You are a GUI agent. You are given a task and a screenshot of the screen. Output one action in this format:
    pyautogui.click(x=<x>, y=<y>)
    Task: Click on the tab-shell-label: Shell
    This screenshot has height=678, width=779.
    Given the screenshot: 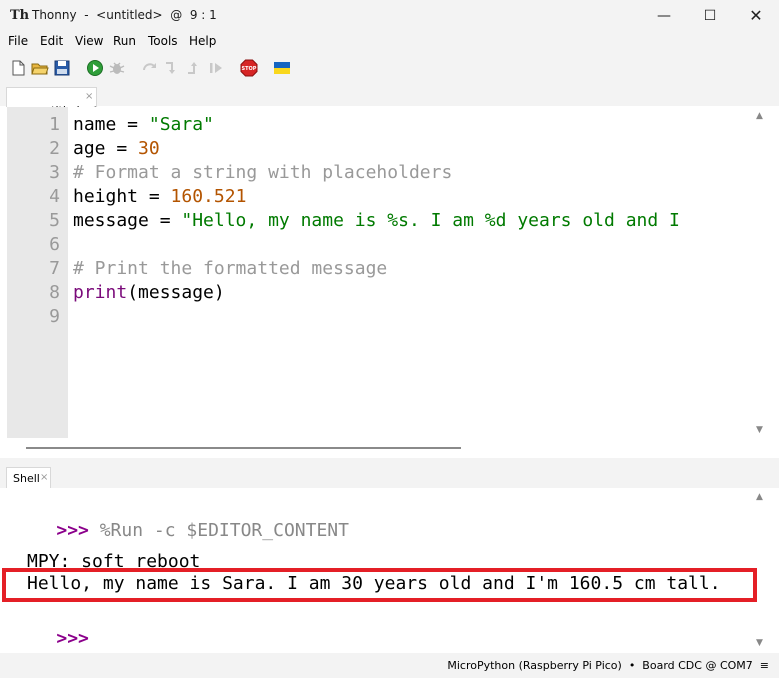 What is the action you would take?
    pyautogui.click(x=26, y=478)
    